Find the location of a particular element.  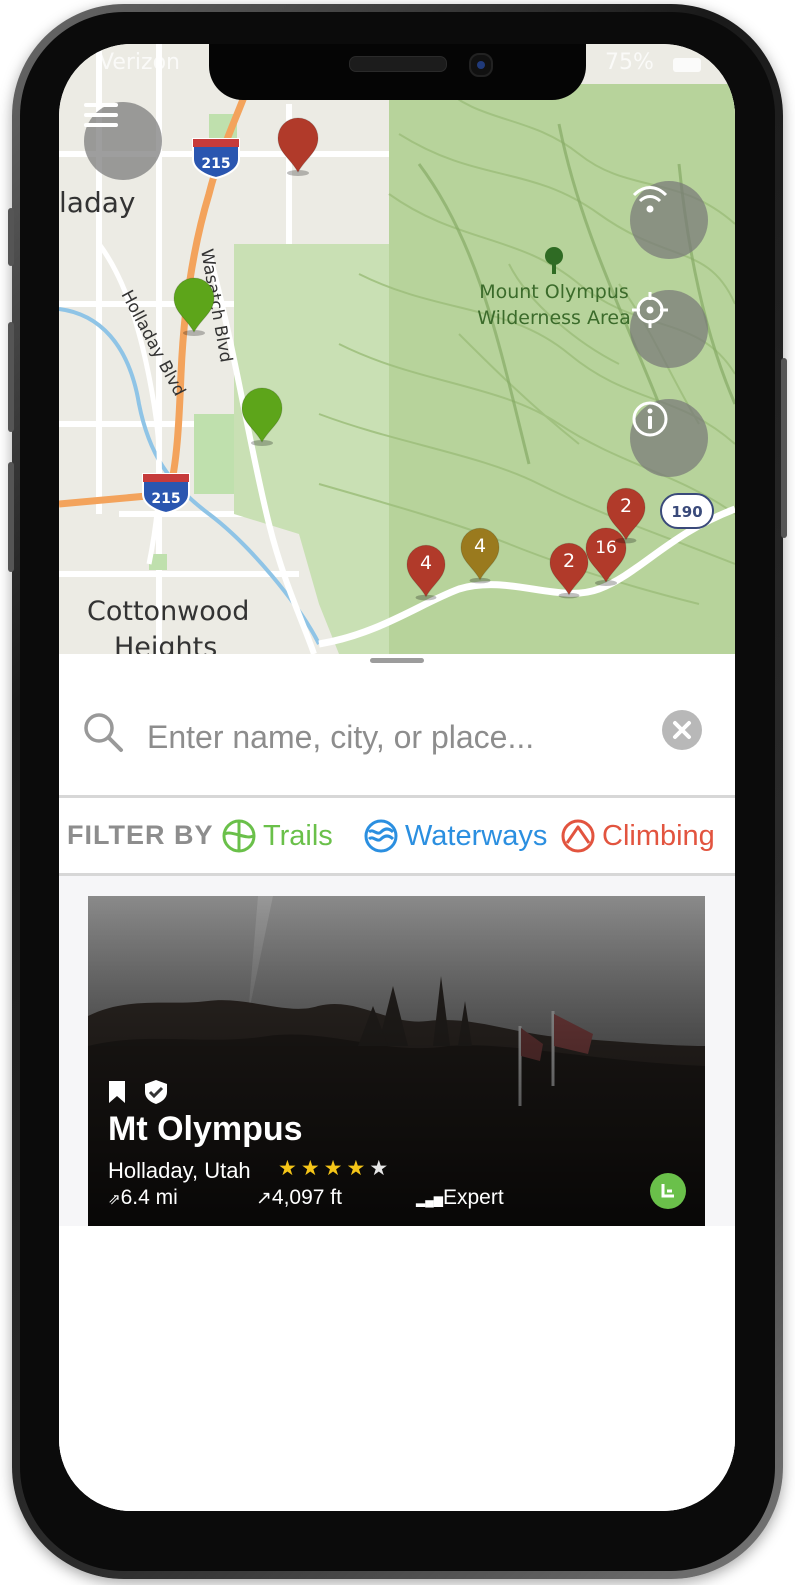

offline-signal-button is located at coordinates (669, 220).